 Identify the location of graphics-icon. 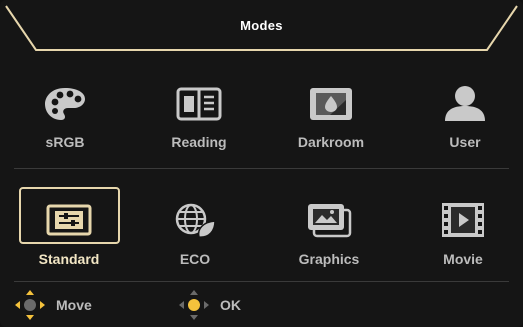
(329, 220).